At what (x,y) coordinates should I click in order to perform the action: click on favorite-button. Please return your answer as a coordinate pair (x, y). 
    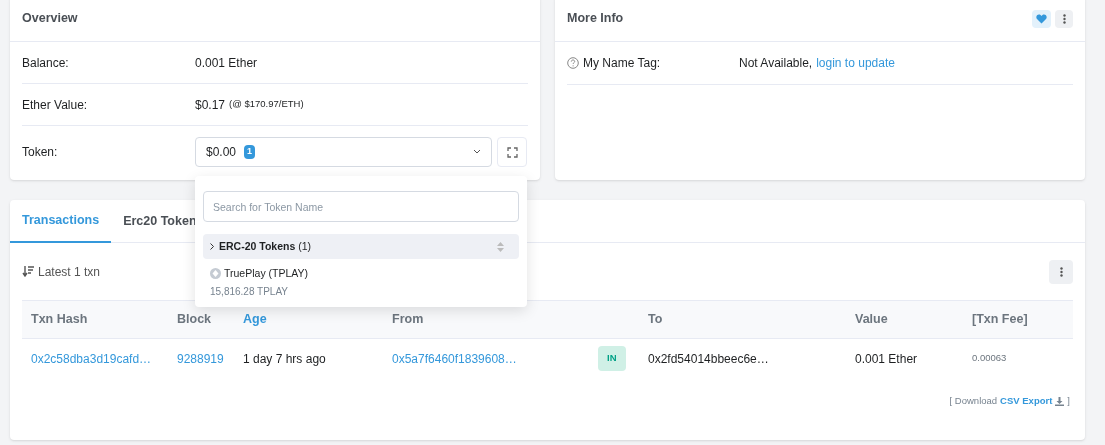
    Looking at the image, I should click on (1041, 18).